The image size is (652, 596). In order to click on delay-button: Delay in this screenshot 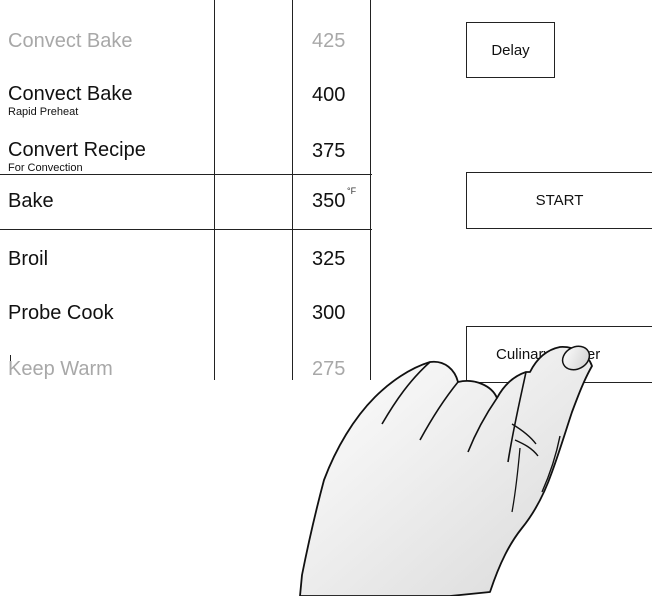, I will do `click(510, 50)`.